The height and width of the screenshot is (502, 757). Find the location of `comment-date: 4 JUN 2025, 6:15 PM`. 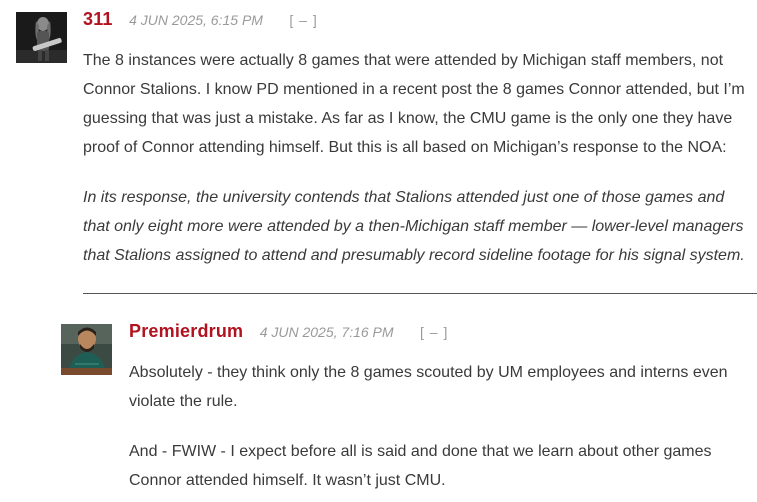

comment-date: 4 JUN 2025, 6:15 PM is located at coordinates (196, 20).